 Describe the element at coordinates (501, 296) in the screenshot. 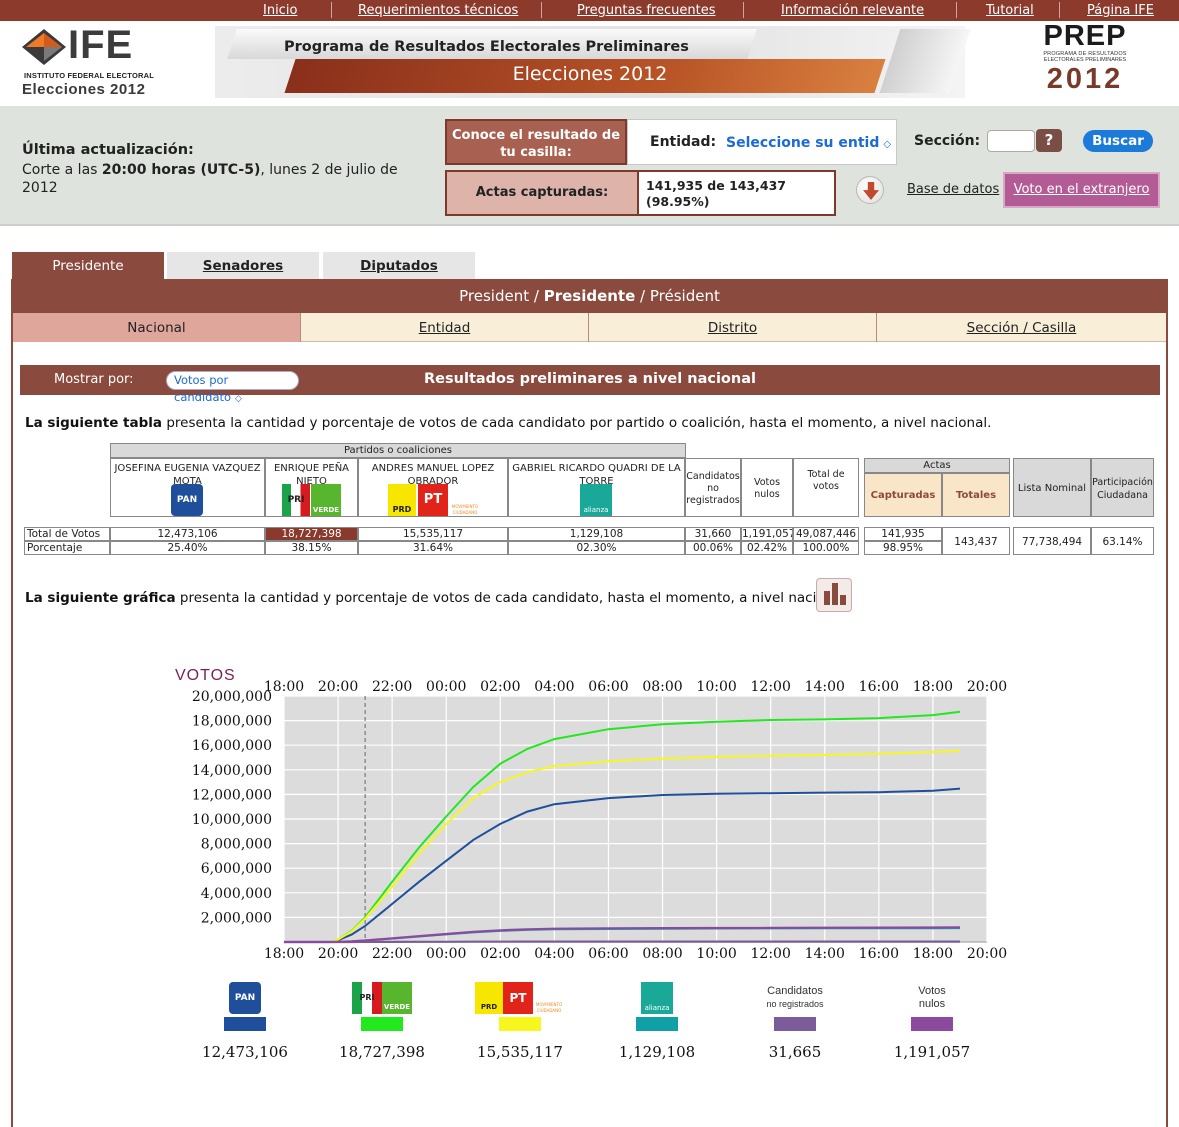

I see `header-president-en: President /` at that location.